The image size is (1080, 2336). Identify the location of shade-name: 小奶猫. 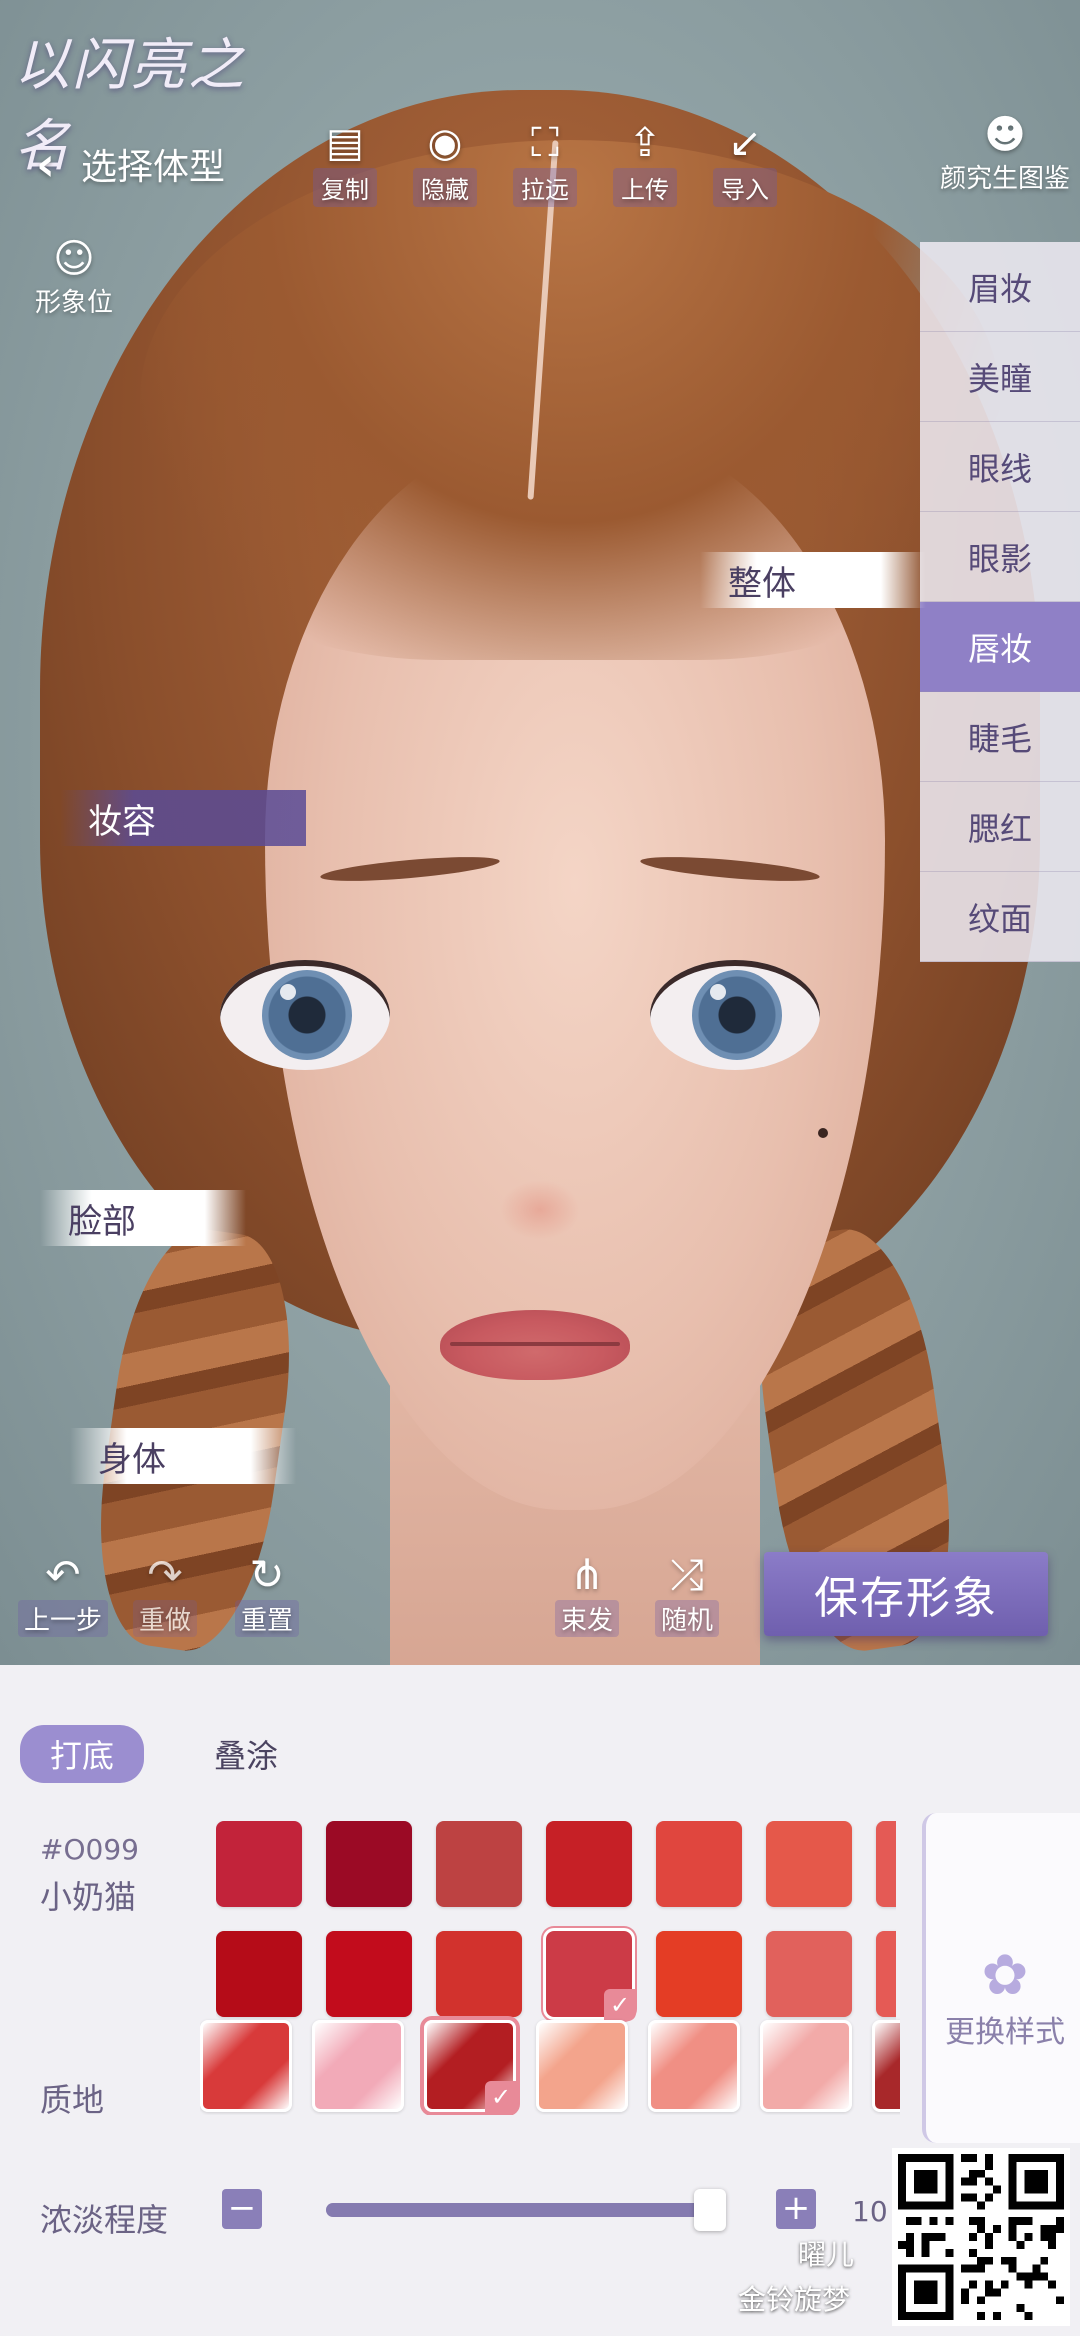
(88, 1897).